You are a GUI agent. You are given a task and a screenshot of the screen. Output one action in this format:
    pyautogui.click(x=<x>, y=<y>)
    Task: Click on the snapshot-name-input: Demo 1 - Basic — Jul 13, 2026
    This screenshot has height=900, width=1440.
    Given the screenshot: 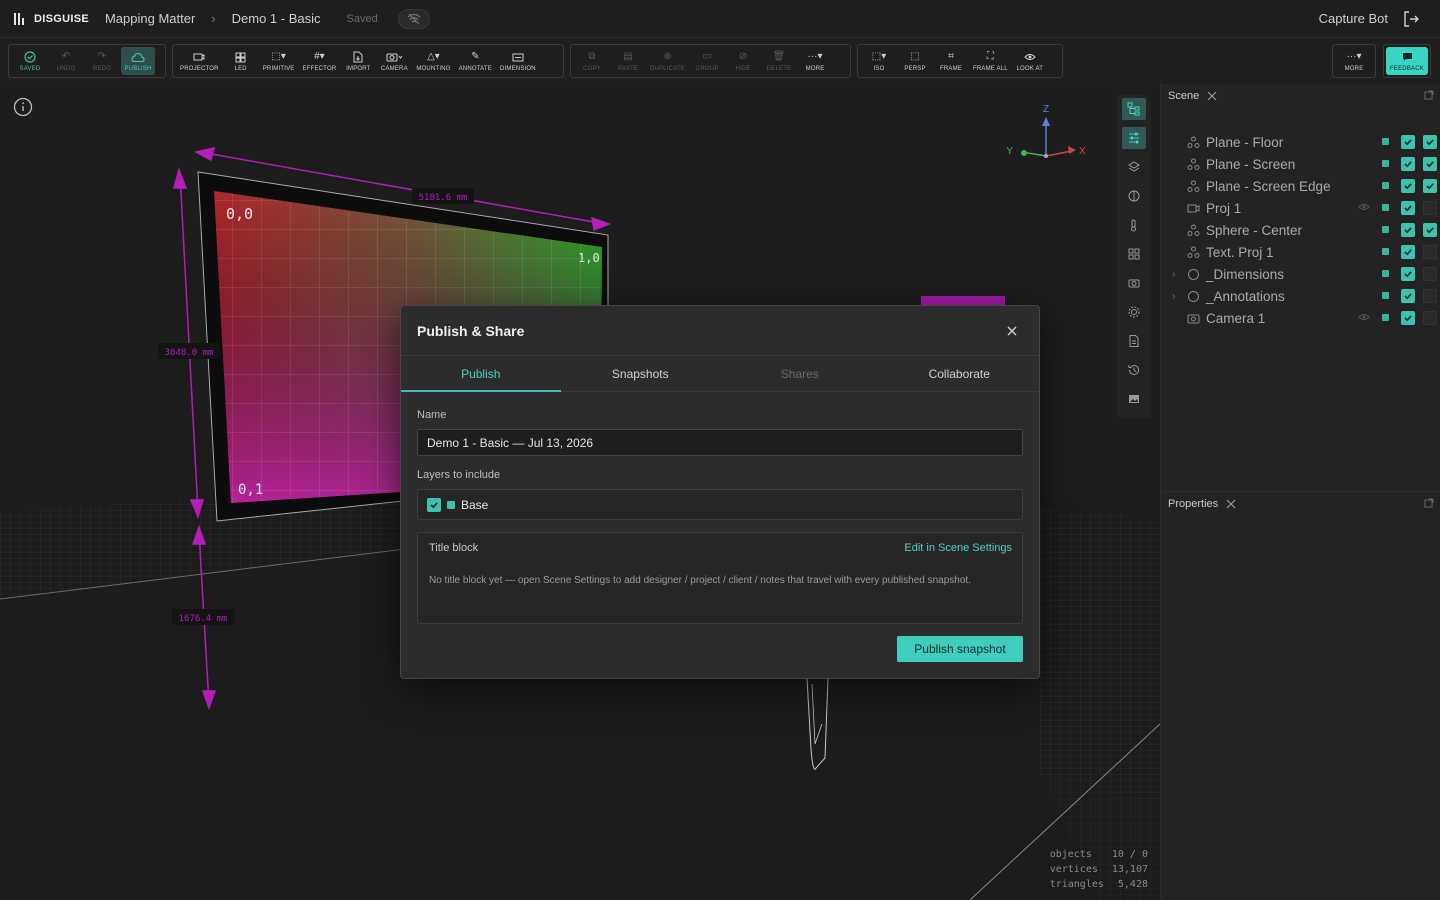 What is the action you would take?
    pyautogui.click(x=720, y=442)
    